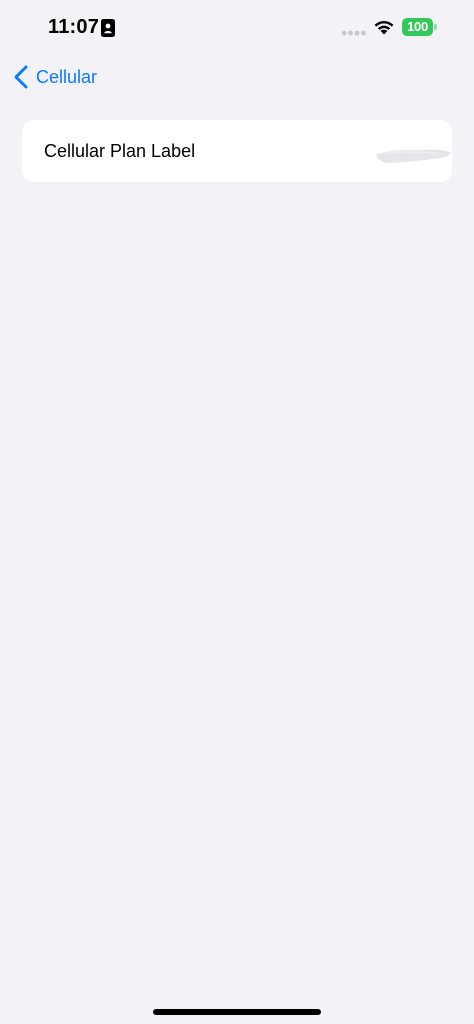 The height and width of the screenshot is (1024, 474). I want to click on cellular-signal-icon, so click(353, 33).